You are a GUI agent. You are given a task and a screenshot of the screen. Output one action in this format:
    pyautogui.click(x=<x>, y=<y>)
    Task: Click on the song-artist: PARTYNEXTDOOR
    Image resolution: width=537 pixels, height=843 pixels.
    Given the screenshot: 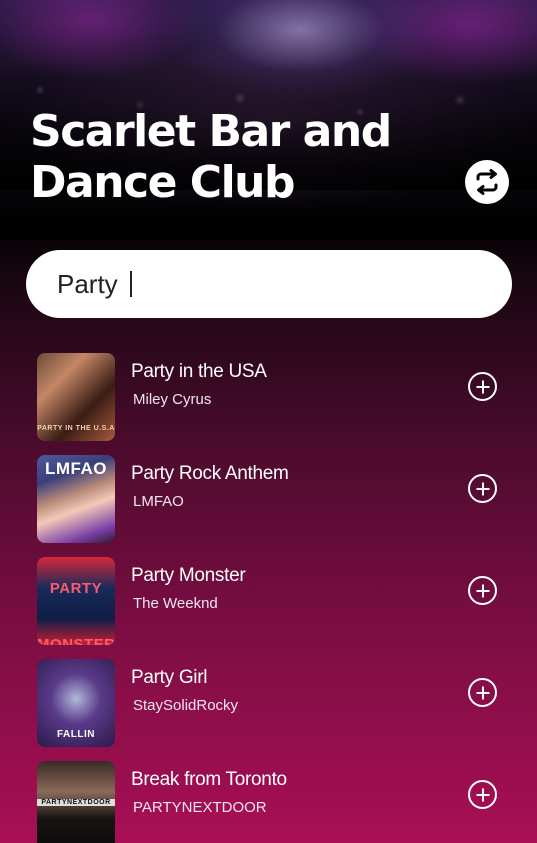 What is the action you would take?
    pyautogui.click(x=200, y=807)
    